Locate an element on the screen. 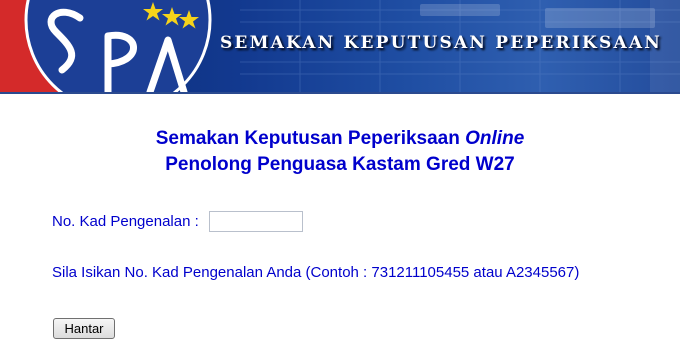 The image size is (680, 349). banner-title: SEMAKAN KEPUTUSAN PEPERIKSAAN is located at coordinates (440, 43).